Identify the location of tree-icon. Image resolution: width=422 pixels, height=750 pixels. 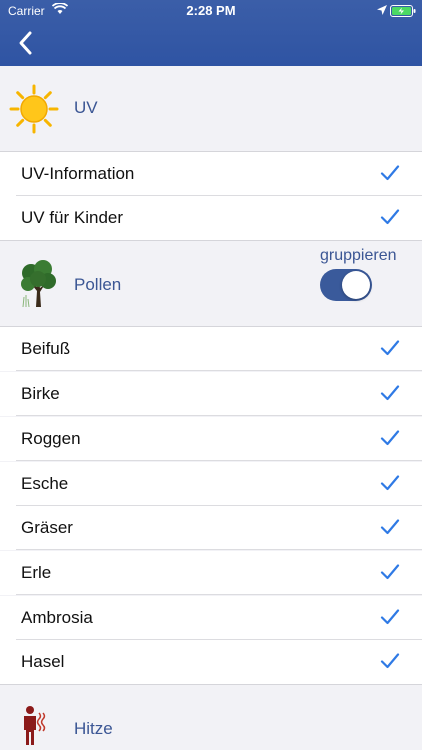
(38, 284).